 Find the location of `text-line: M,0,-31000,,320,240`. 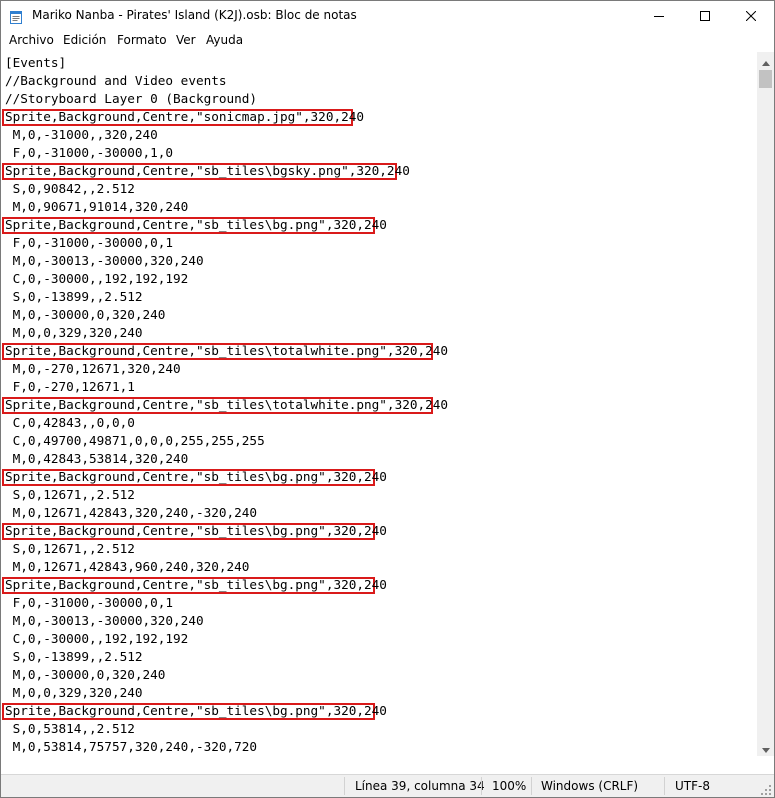

text-line: M,0,-31000,,320,240 is located at coordinates (81, 134).